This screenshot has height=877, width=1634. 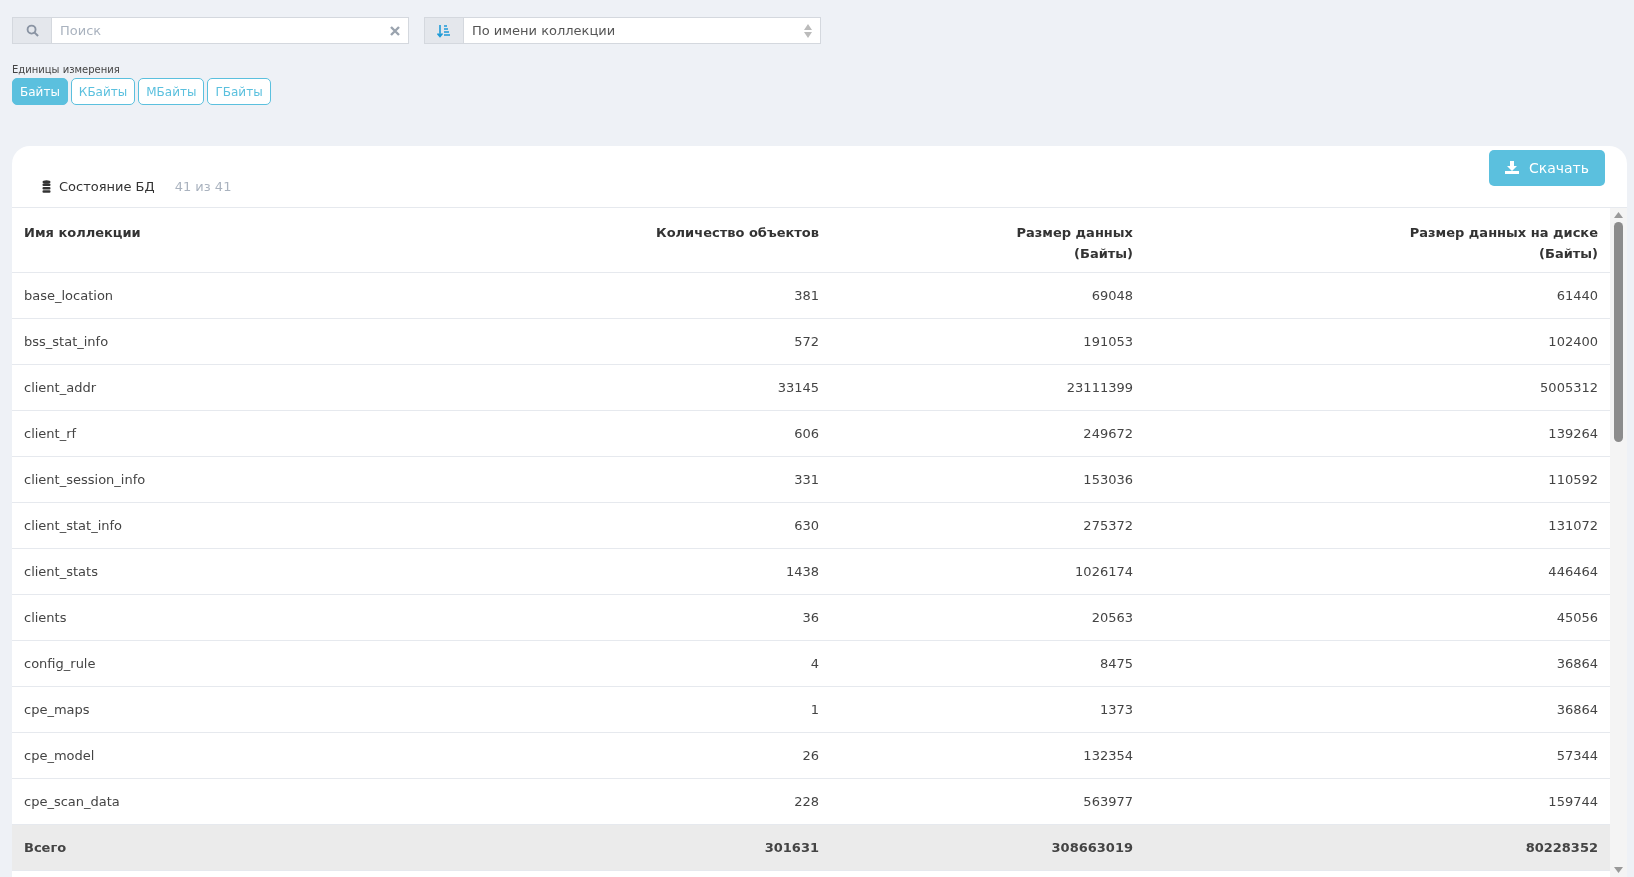 What do you see at coordinates (810, 756) in the screenshot?
I see `table-cell-text: 26` at bounding box center [810, 756].